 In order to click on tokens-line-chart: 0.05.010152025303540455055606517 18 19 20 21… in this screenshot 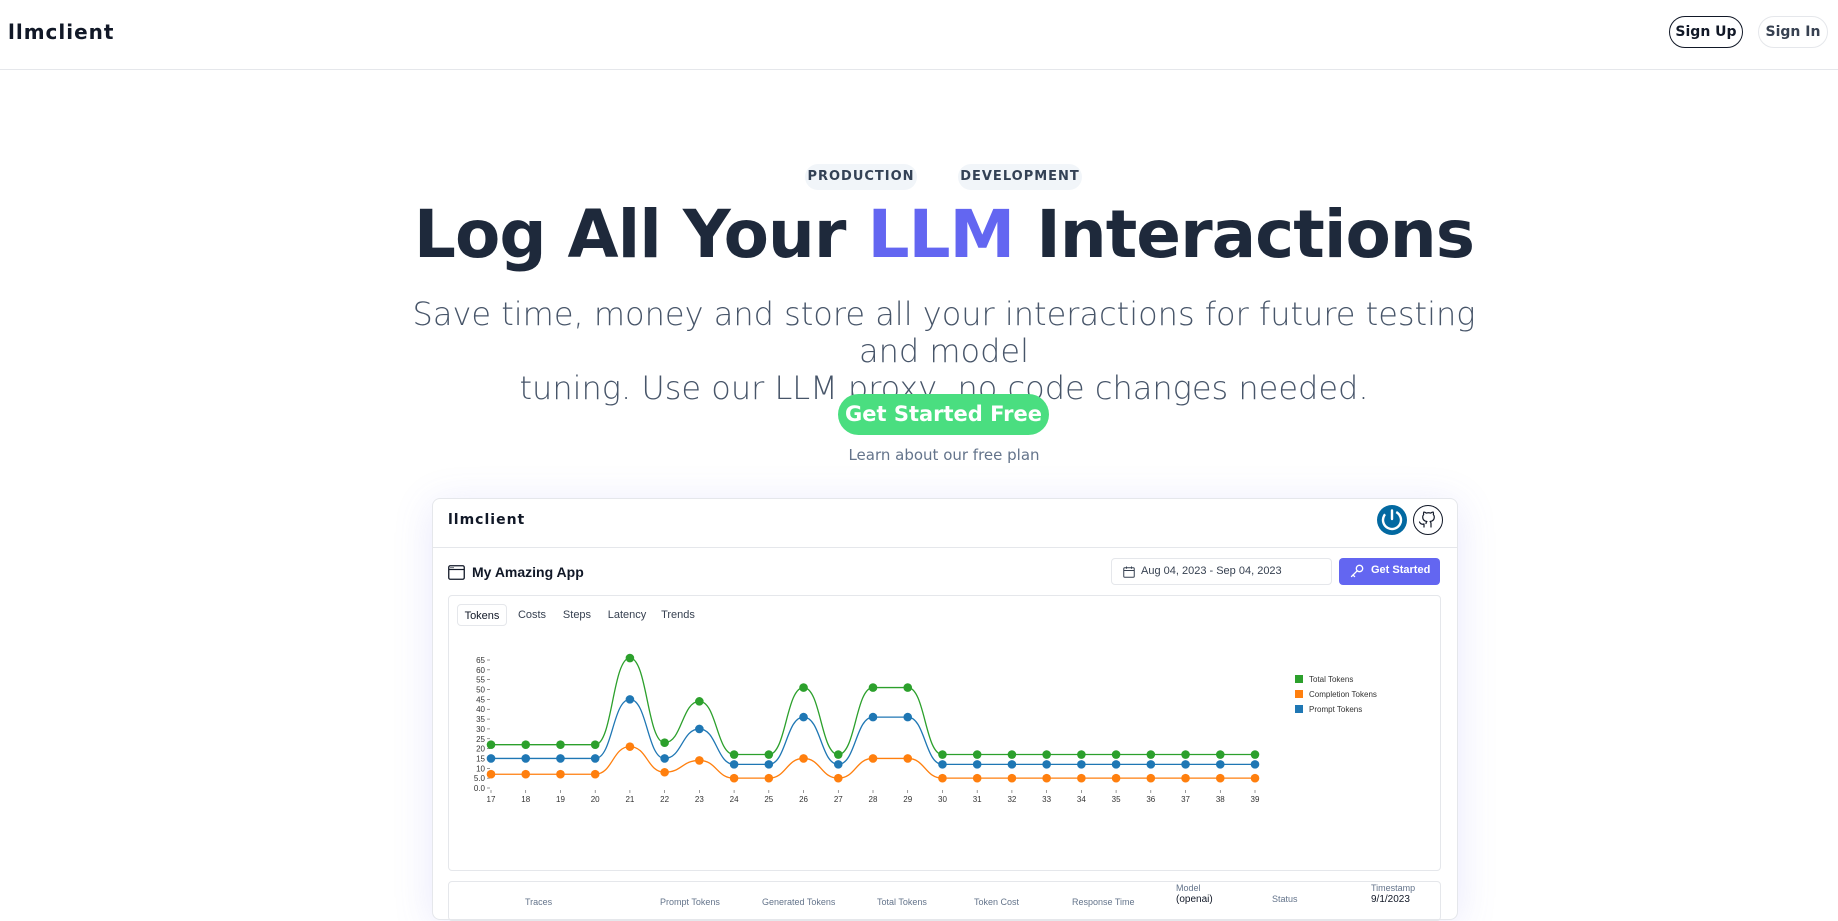, I will do `click(925, 728)`.